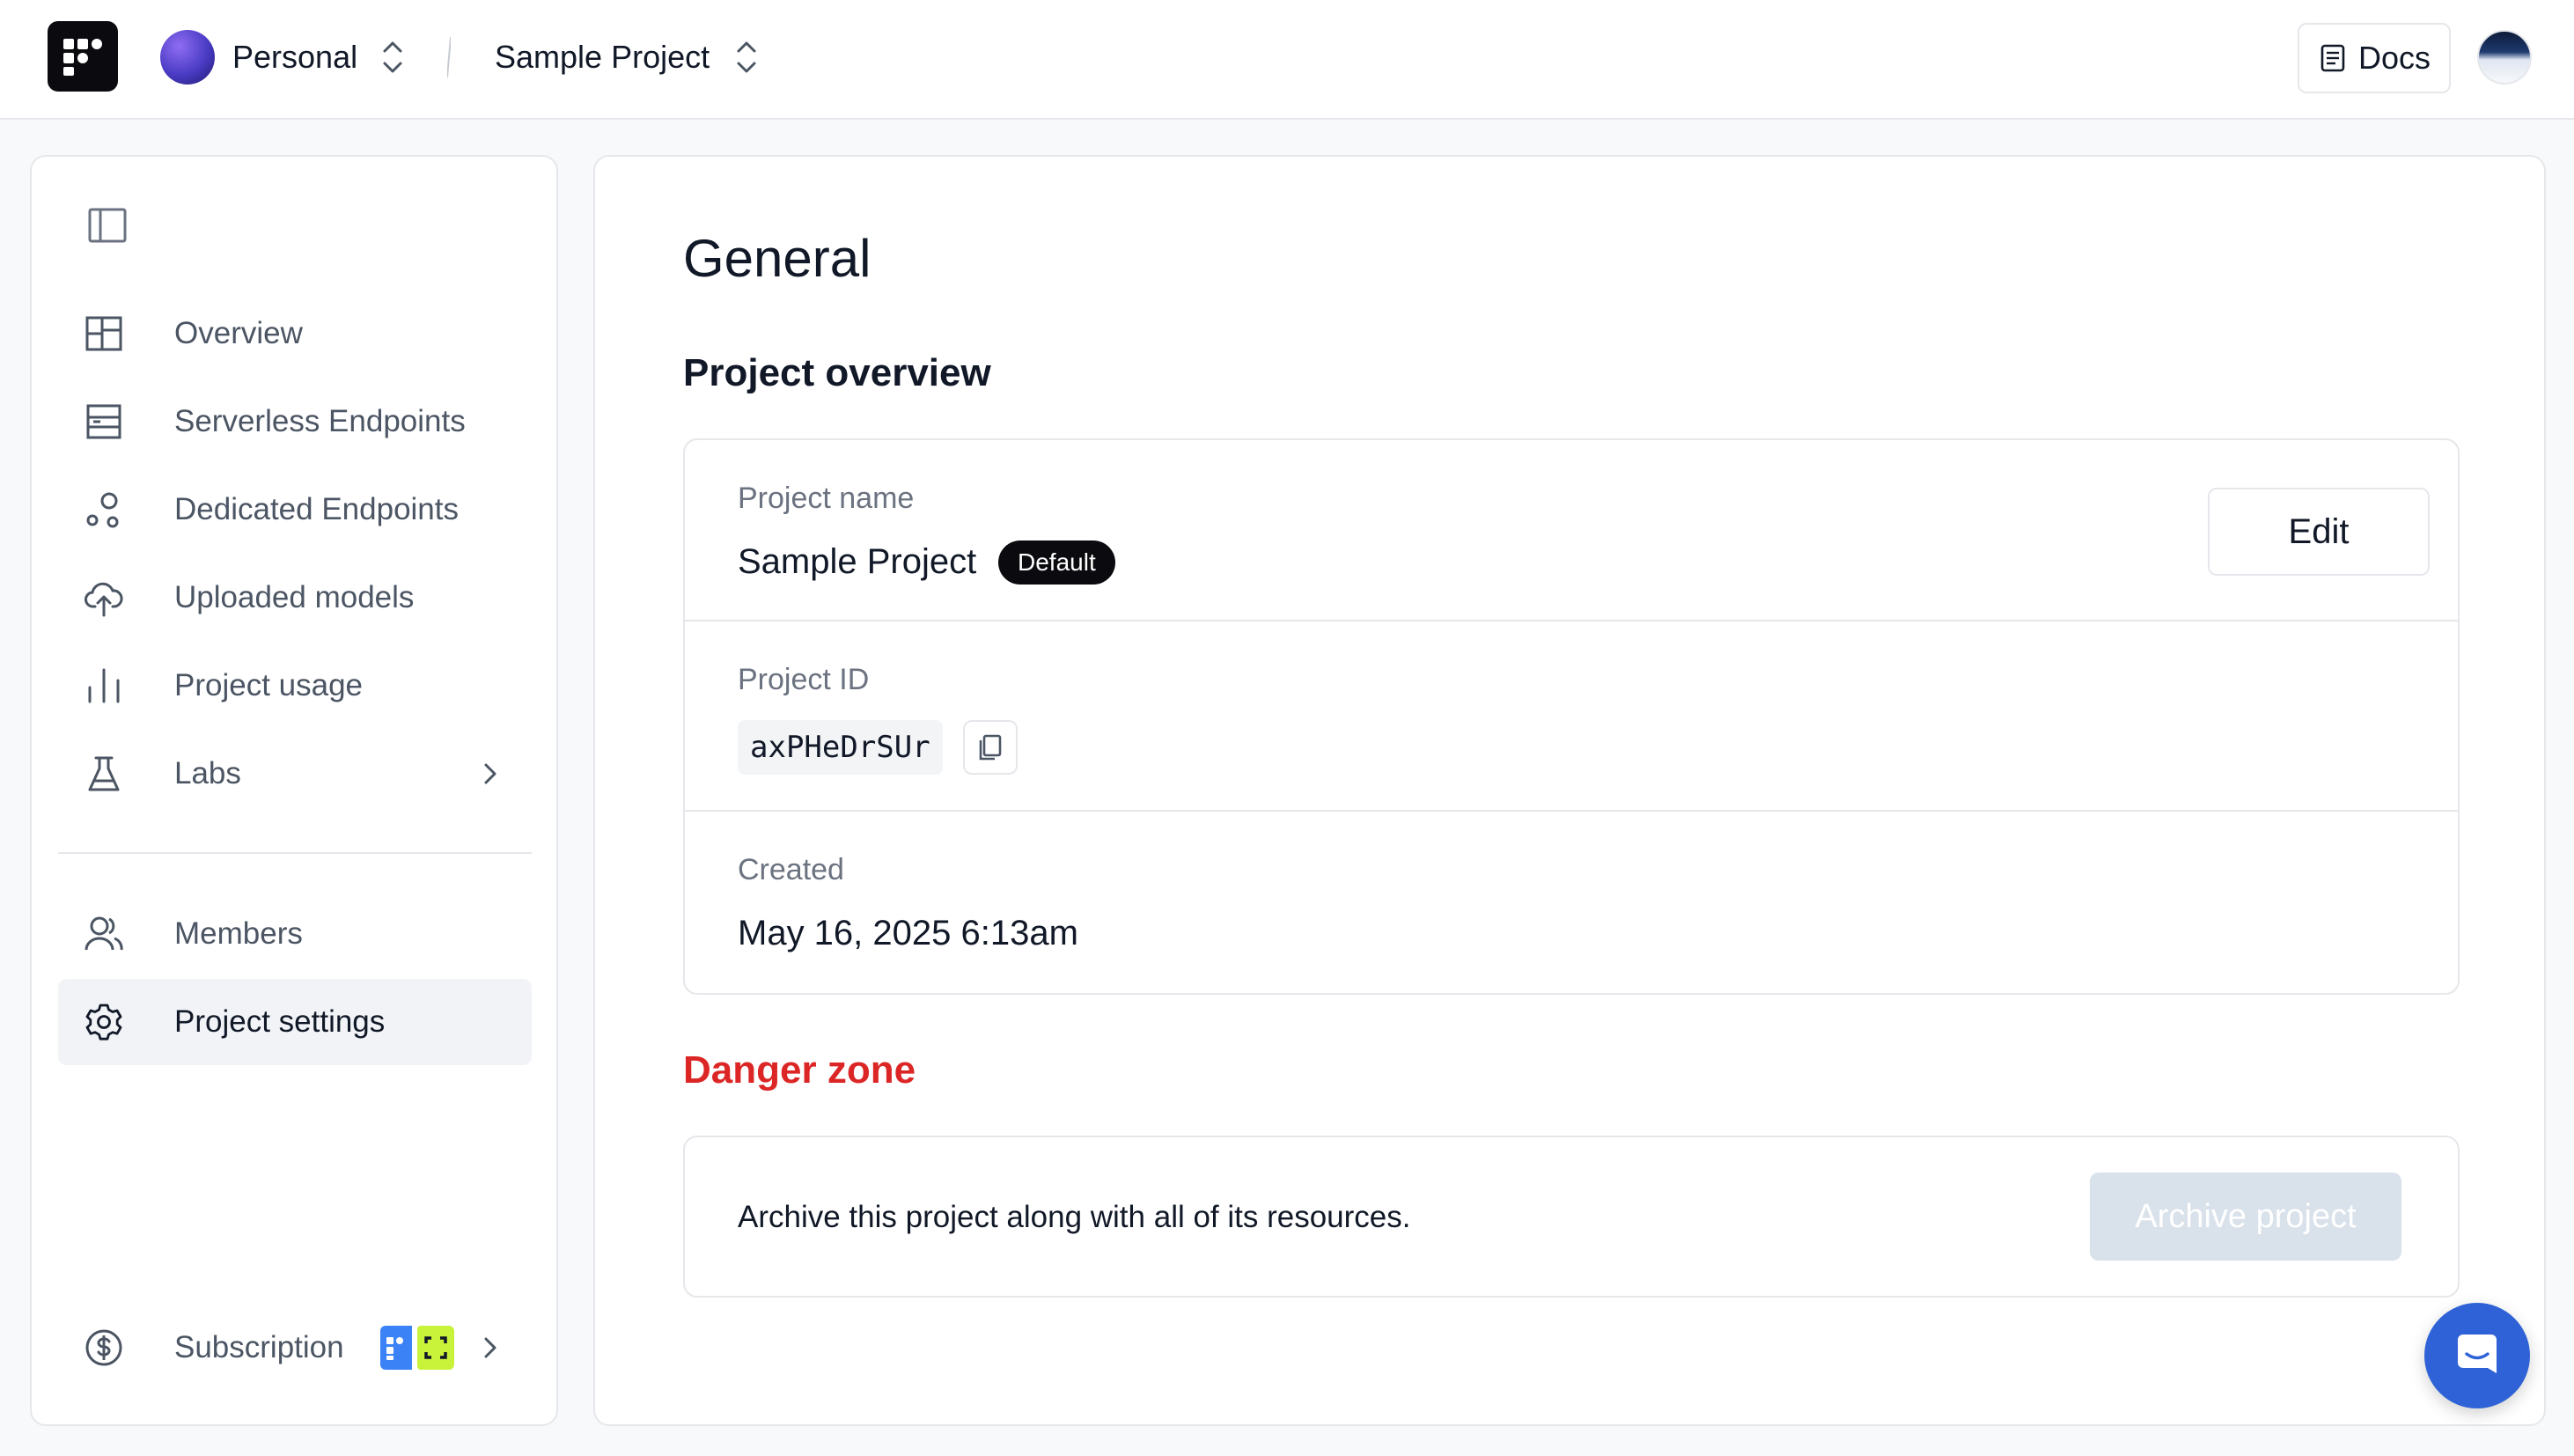 The image size is (2574, 1456). I want to click on project-name-label: Project name, so click(826, 498).